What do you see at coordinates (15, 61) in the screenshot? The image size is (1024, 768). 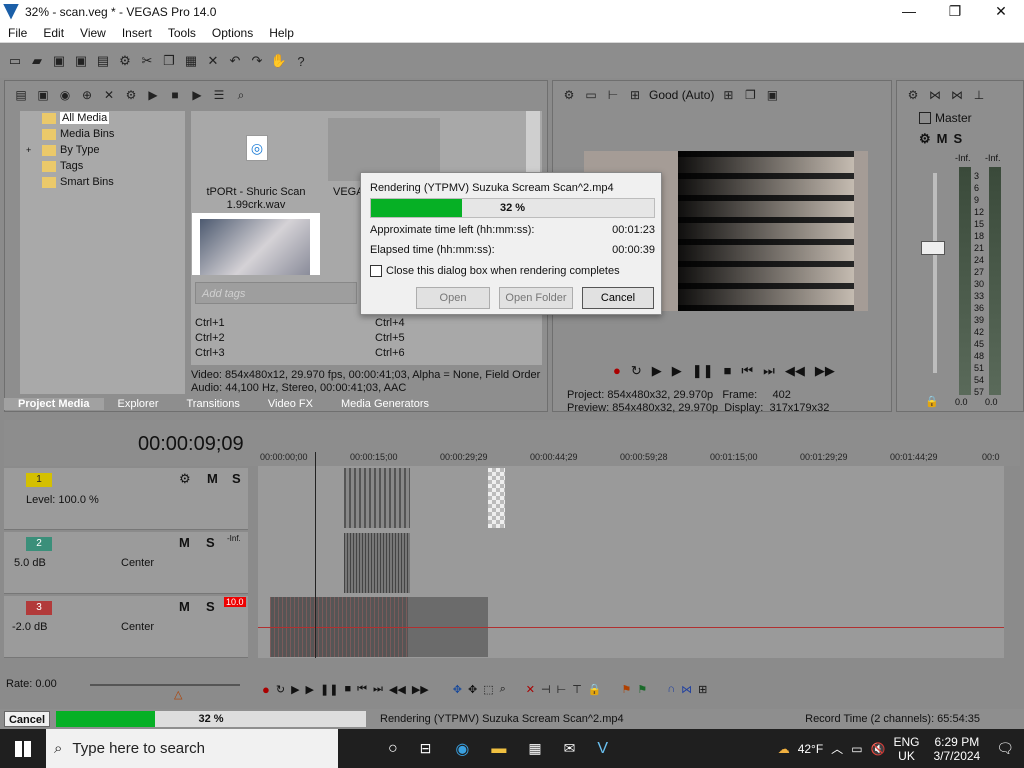 I see `new-project-icon: ▭` at bounding box center [15, 61].